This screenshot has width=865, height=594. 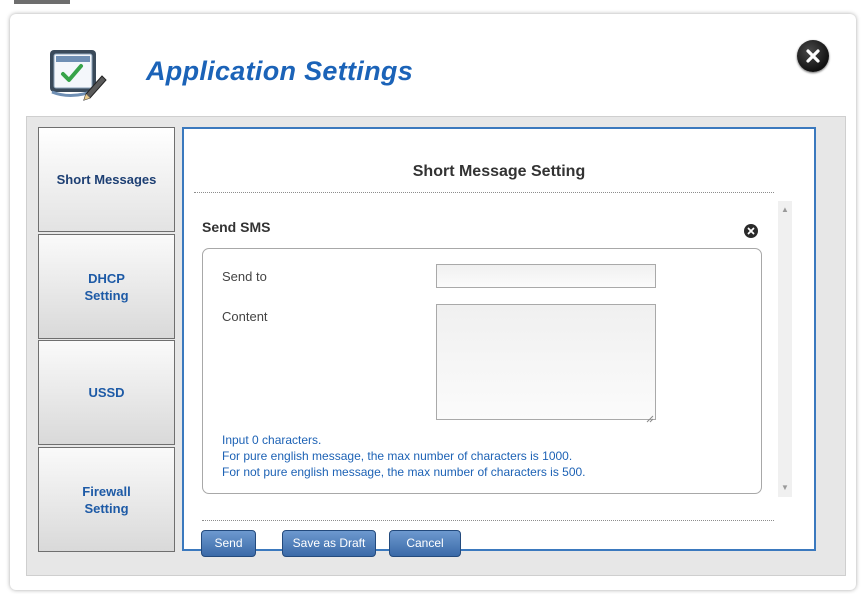 I want to click on content-textarea, so click(x=546, y=362).